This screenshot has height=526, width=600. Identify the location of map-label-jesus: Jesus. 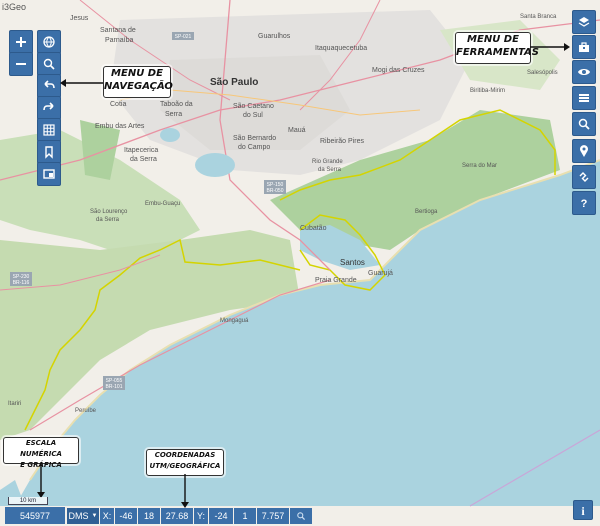
(79, 18).